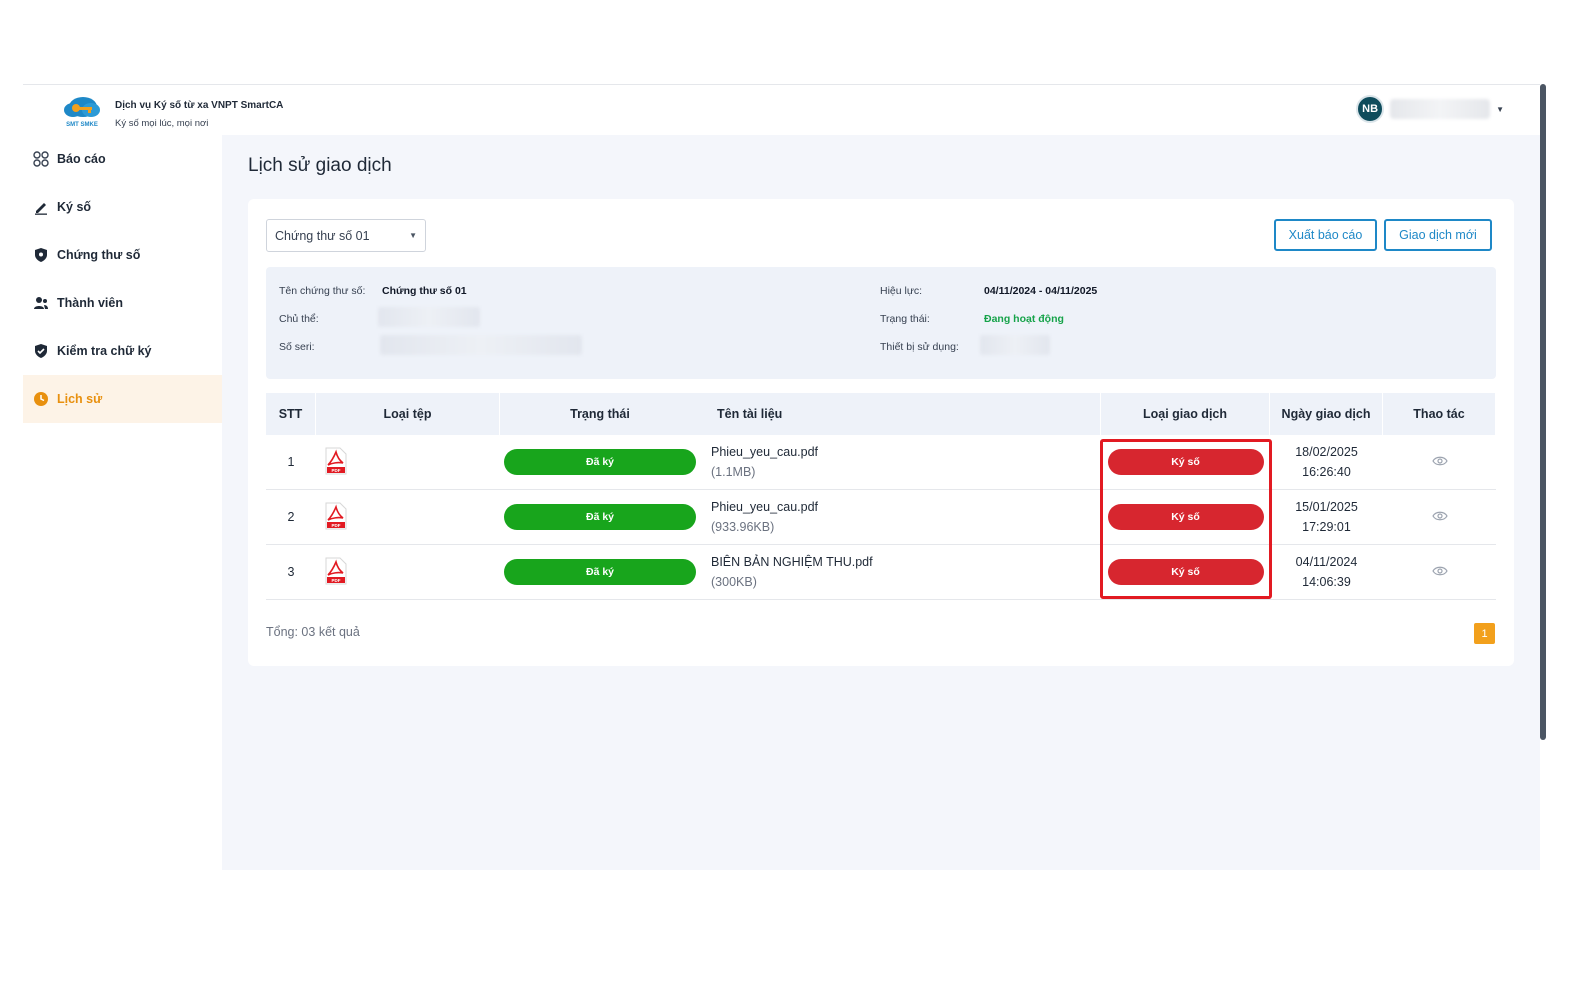  Describe the element at coordinates (1439, 414) in the screenshot. I see `header-actions: Thao tác` at that location.